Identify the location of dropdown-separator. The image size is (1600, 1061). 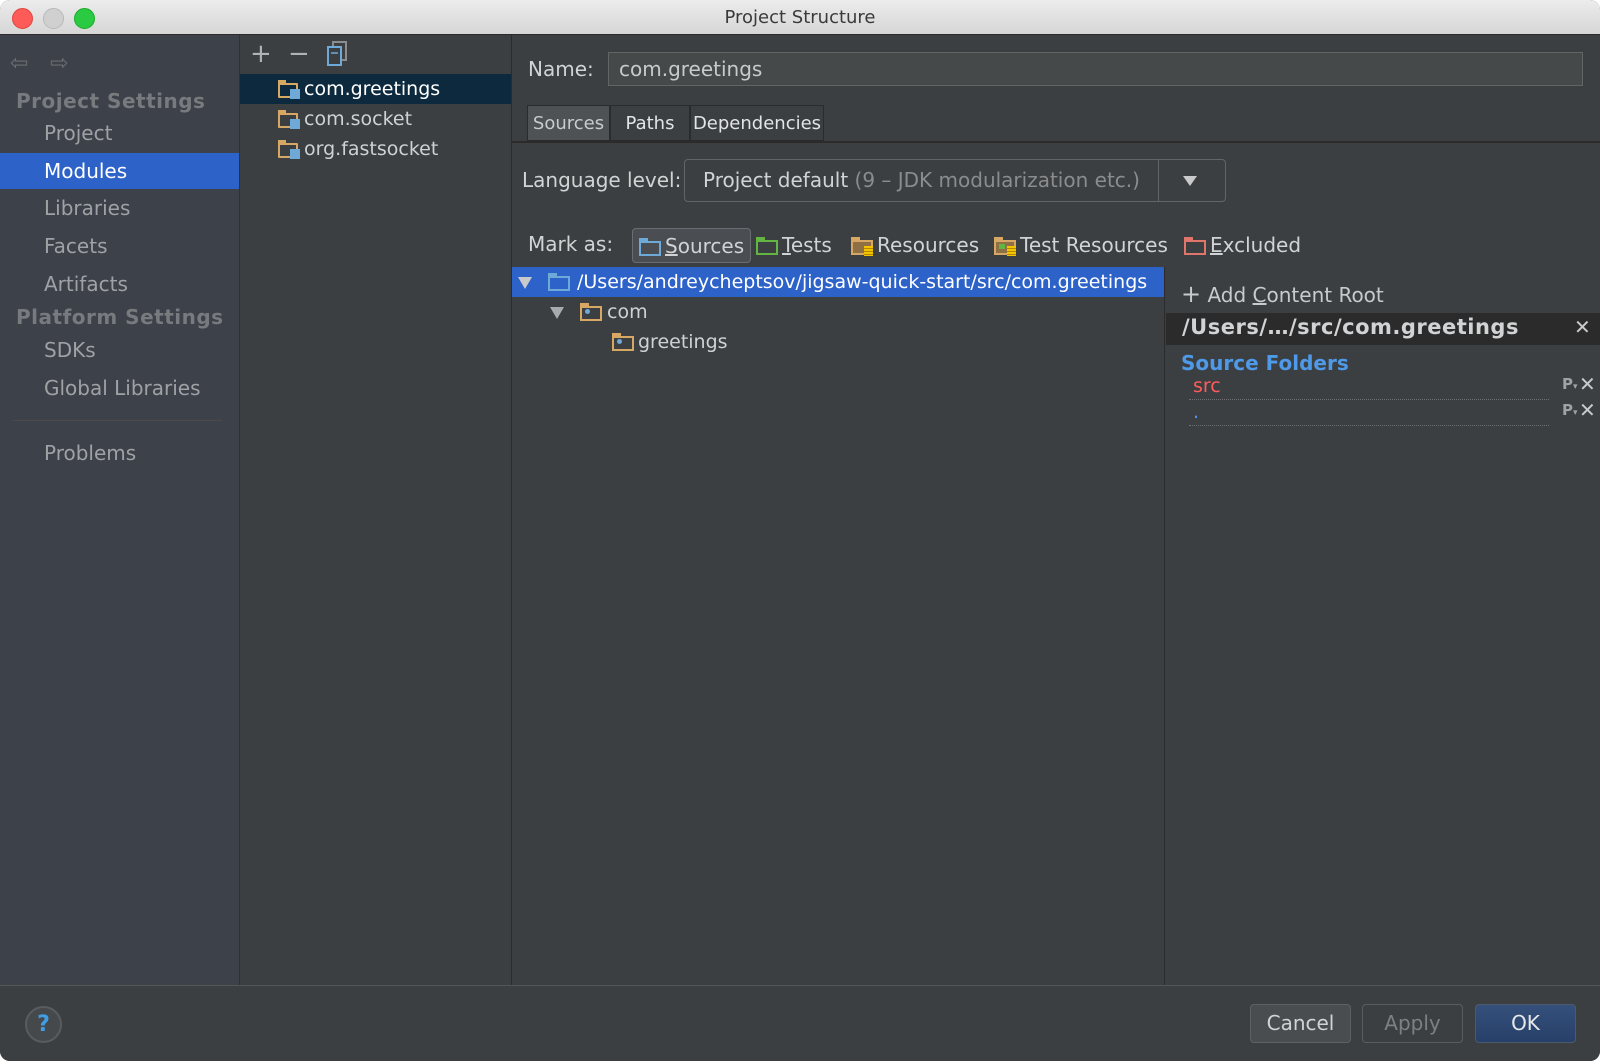
(1158, 180).